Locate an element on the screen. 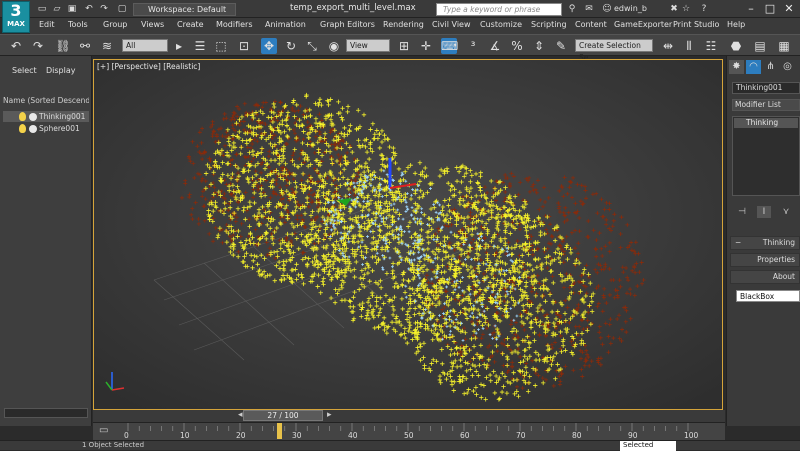 The width and height of the screenshot is (800, 451). rectangular-selection-icon: ⬚ is located at coordinates (221, 46).